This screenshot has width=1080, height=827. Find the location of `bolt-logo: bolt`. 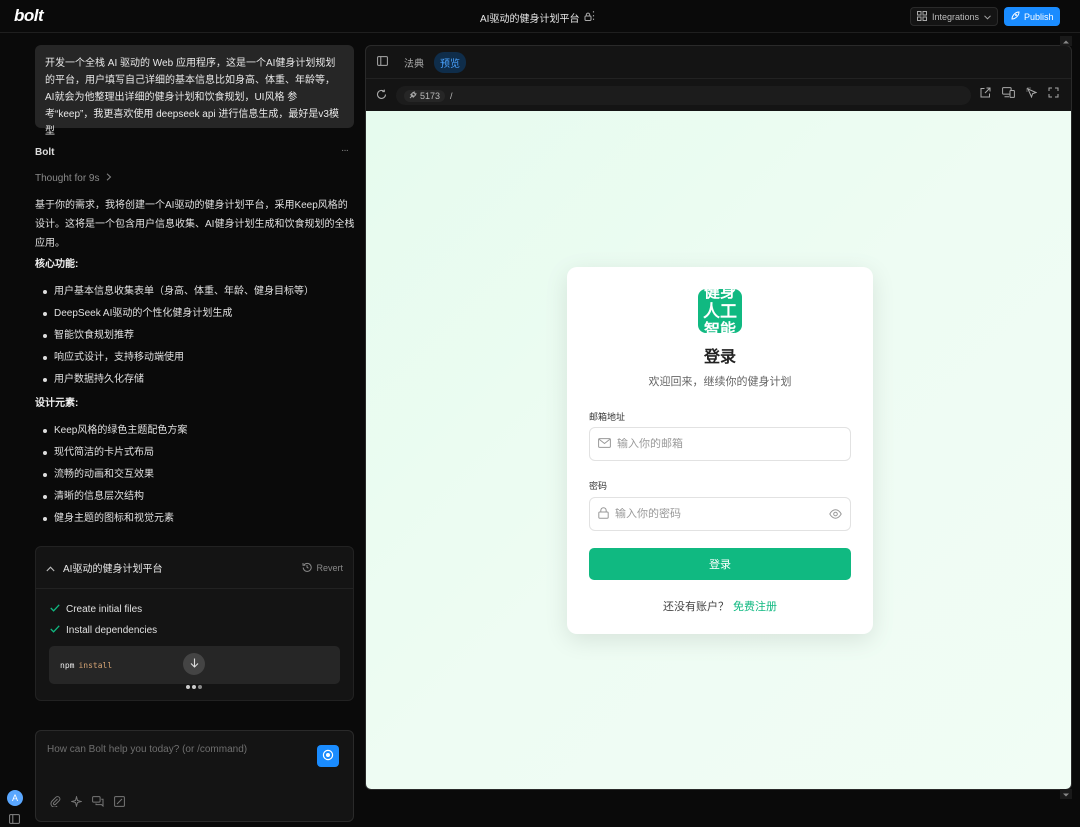

bolt-logo: bolt is located at coordinates (29, 16).